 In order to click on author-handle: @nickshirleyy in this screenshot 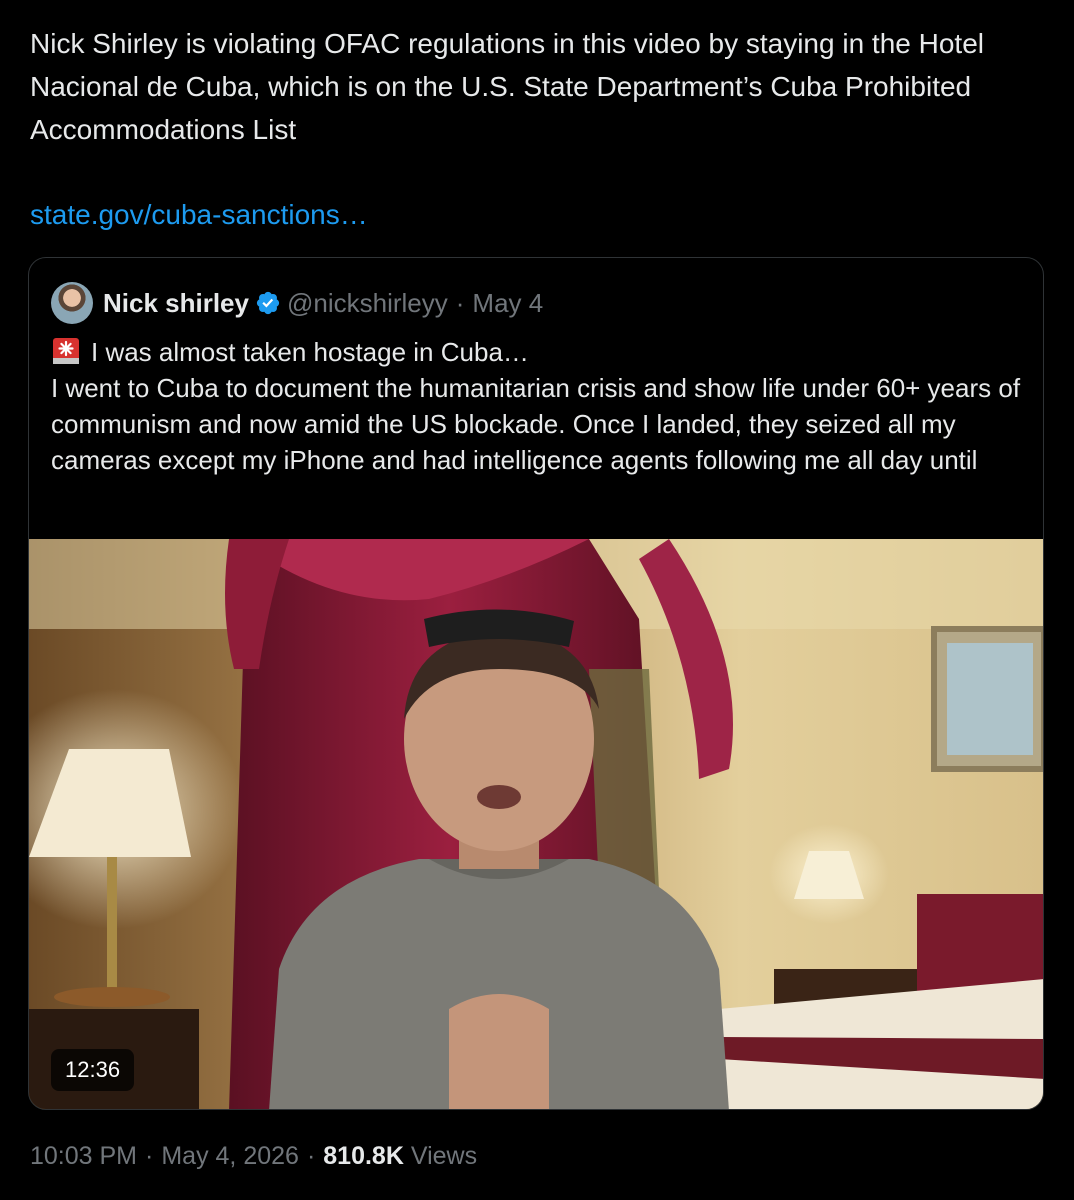, I will do `click(367, 303)`.